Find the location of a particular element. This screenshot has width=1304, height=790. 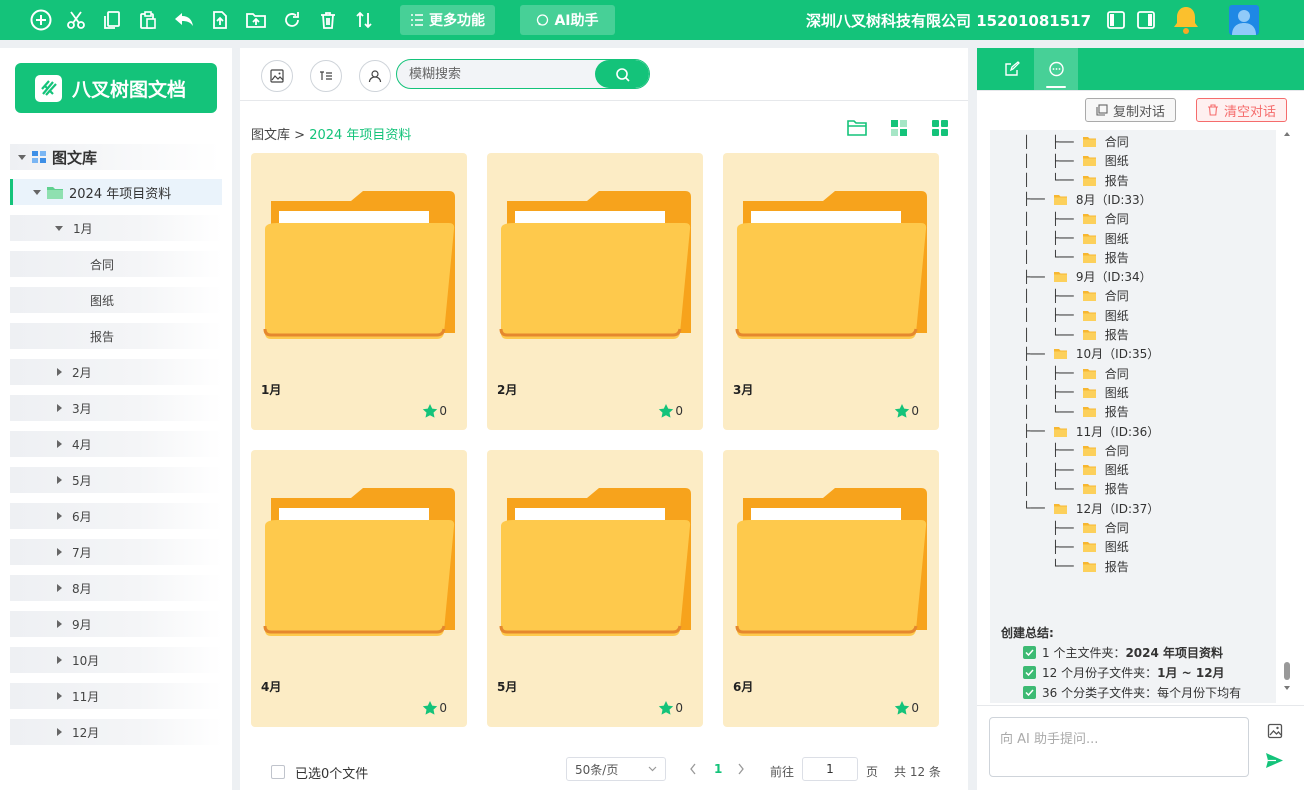

tree-line-text: 图纸 is located at coordinates (1116, 470).